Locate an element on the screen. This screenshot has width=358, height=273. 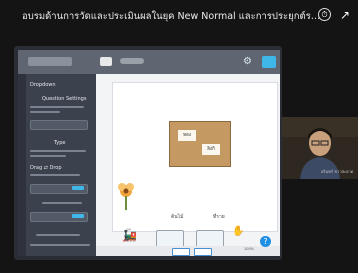
board-note: ทอง is located at coordinates (187, 135).